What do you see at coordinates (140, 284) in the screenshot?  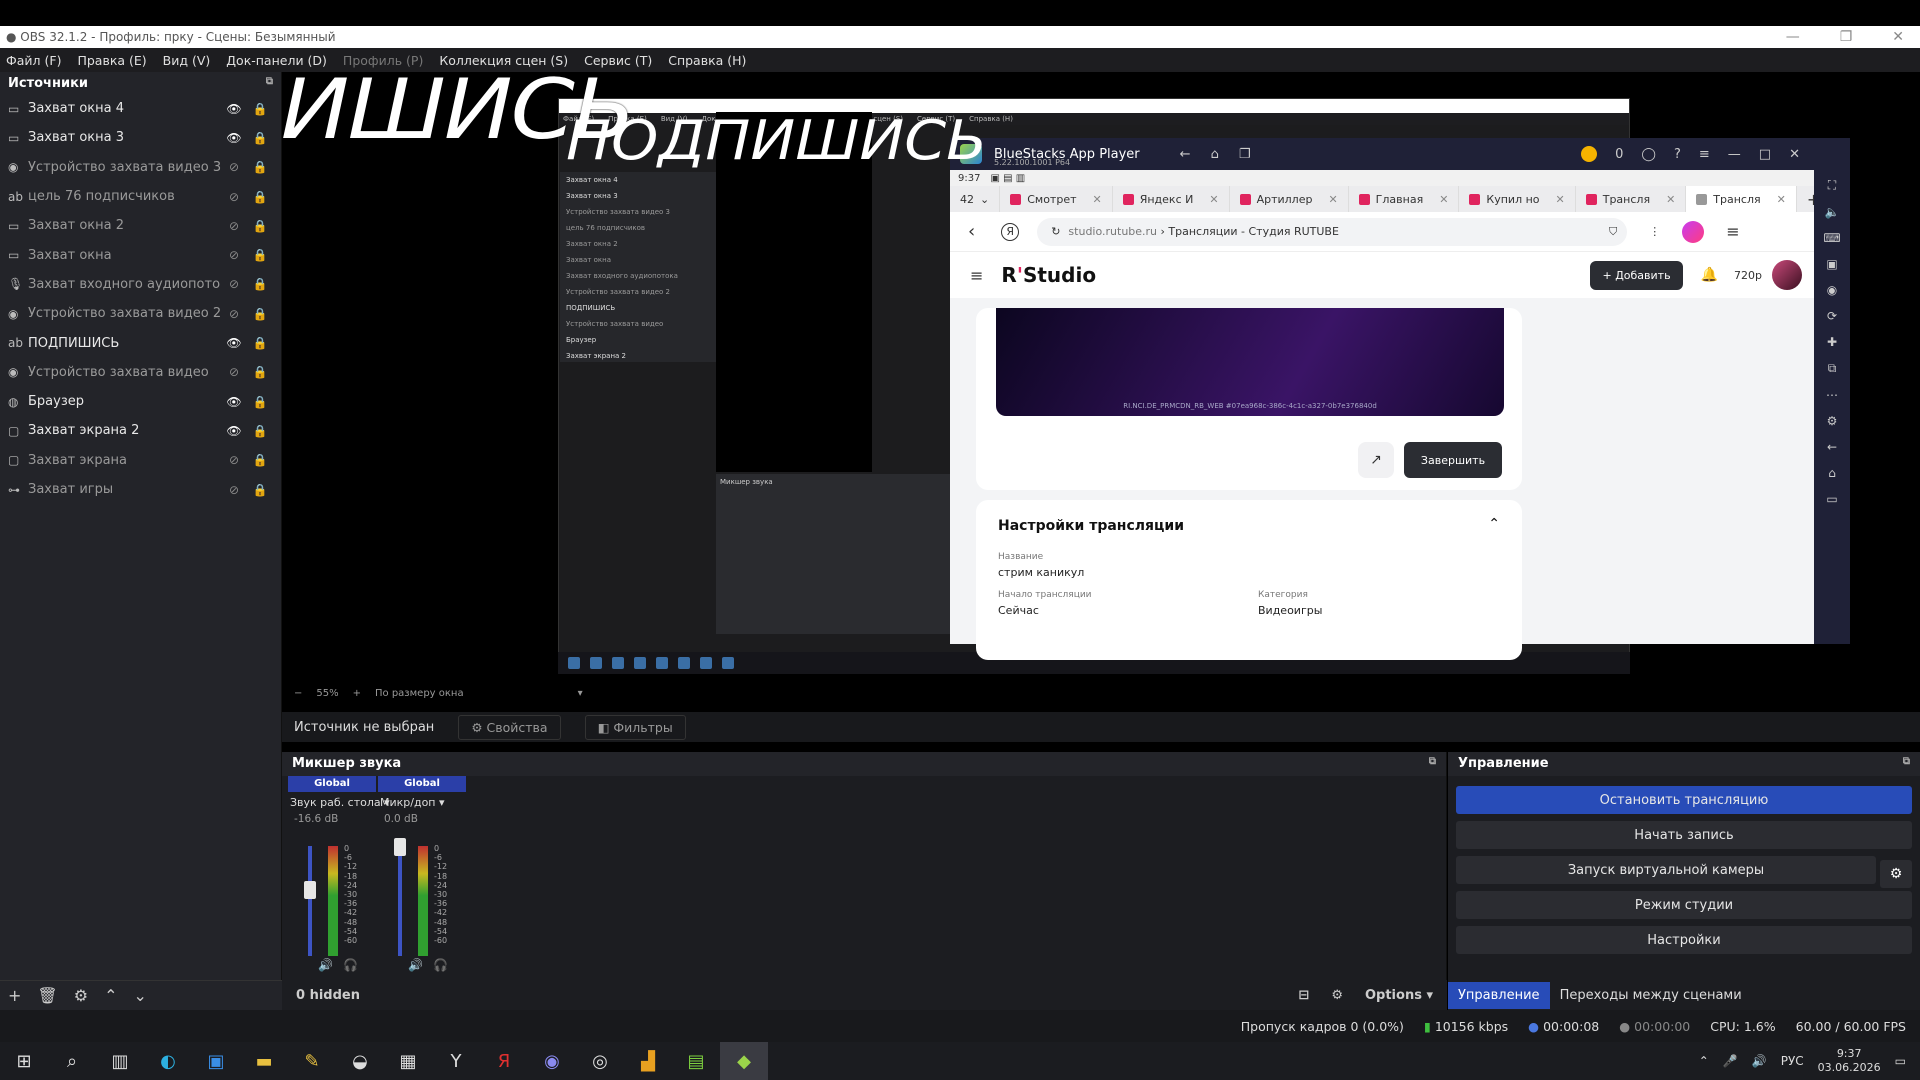 I see `source-item: 🎙 Захват входного аудиопотока ⊘ 🔒` at bounding box center [140, 284].